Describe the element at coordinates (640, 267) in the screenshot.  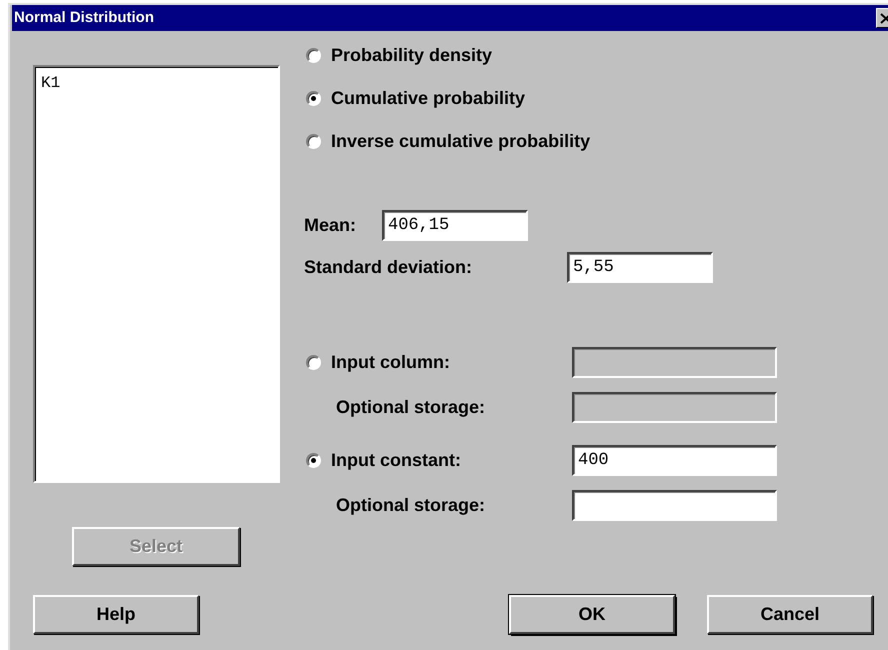
I see `standard-deviation-field: 5,55` at that location.